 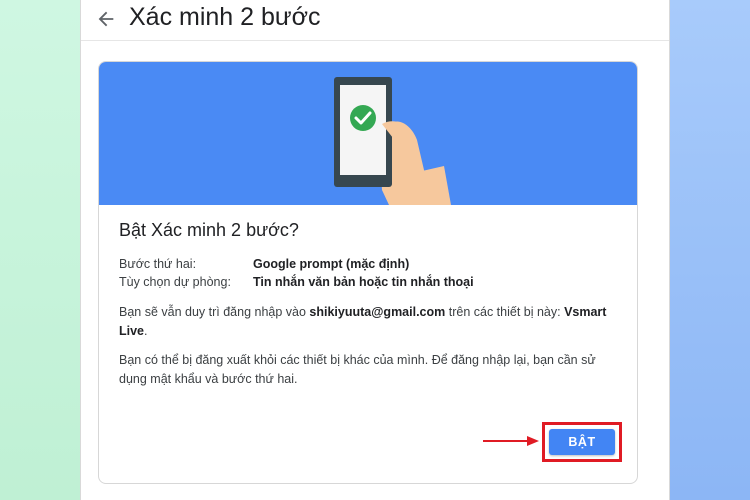 I want to click on detail-value: Google prompt (mặc định), so click(x=331, y=264).